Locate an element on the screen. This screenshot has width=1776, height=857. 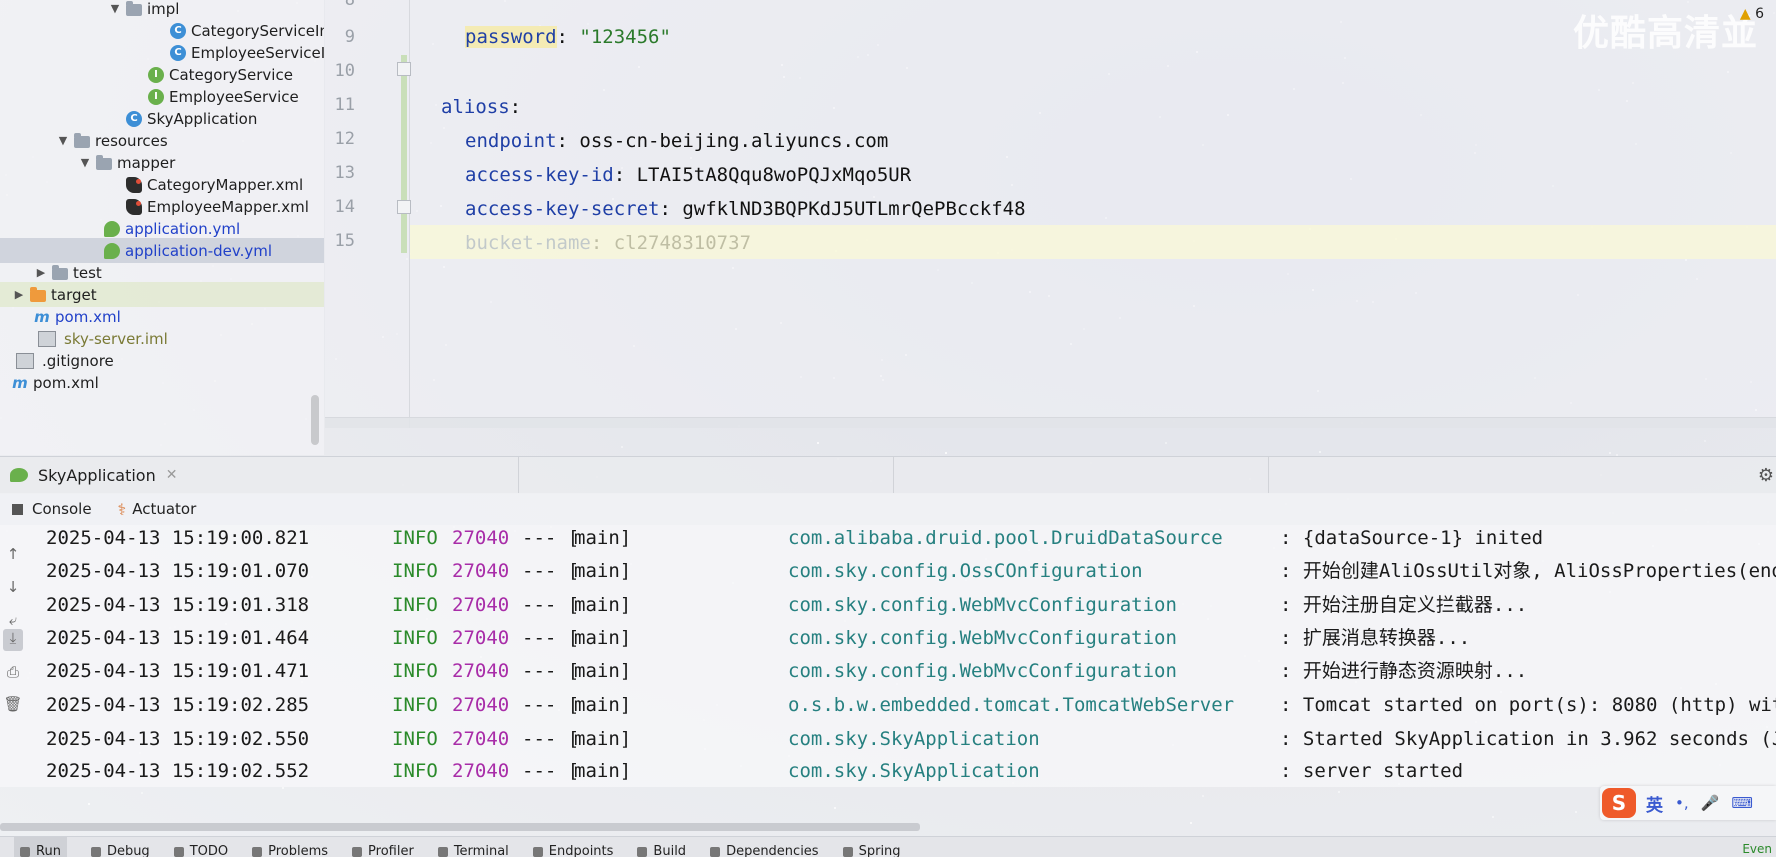
tree-item-label: CategoryMapper.xml is located at coordinates (225, 184).